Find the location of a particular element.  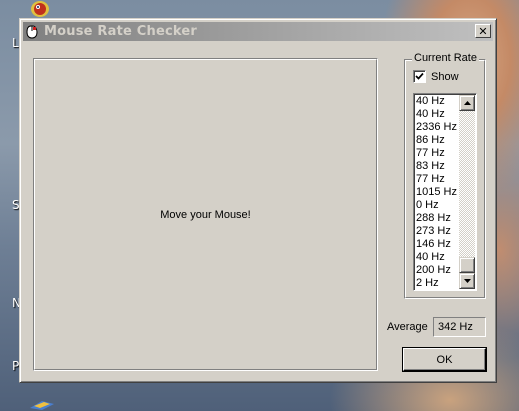

rate-list-item: 2 Hz is located at coordinates (438, 283).